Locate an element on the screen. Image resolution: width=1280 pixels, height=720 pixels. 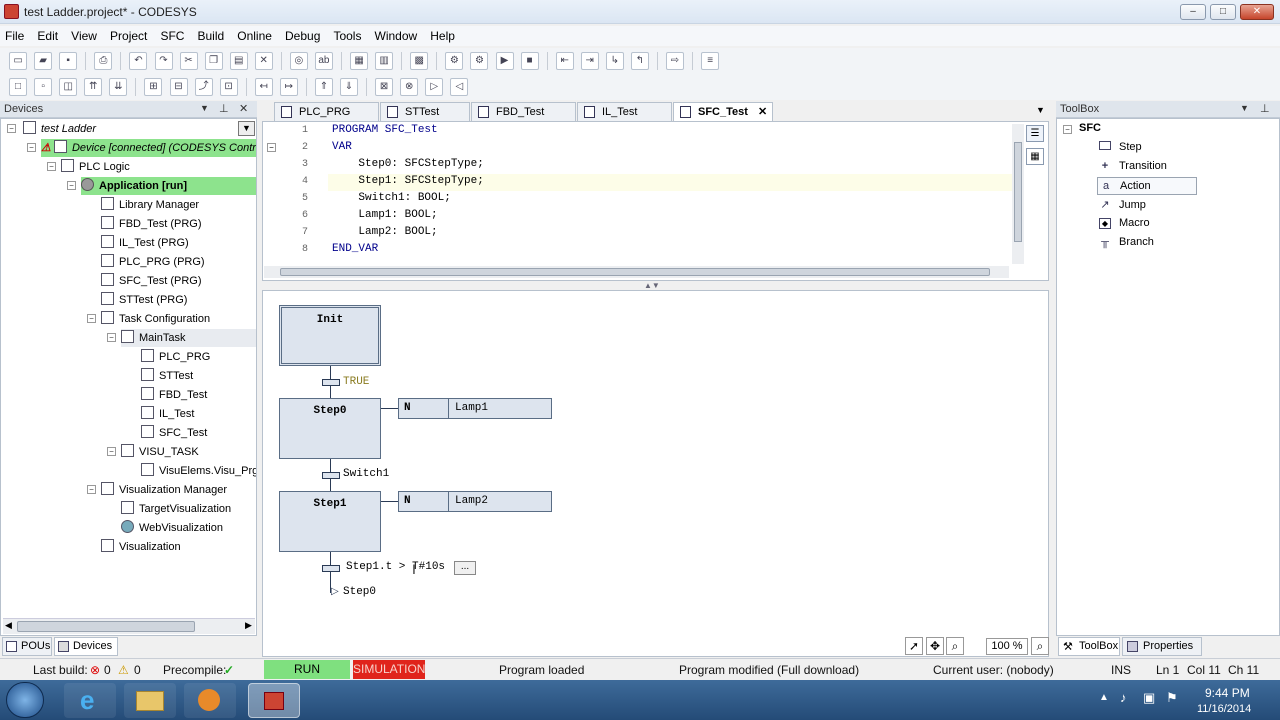
insert-action-icon: ⊞ is located at coordinates (153, 87).